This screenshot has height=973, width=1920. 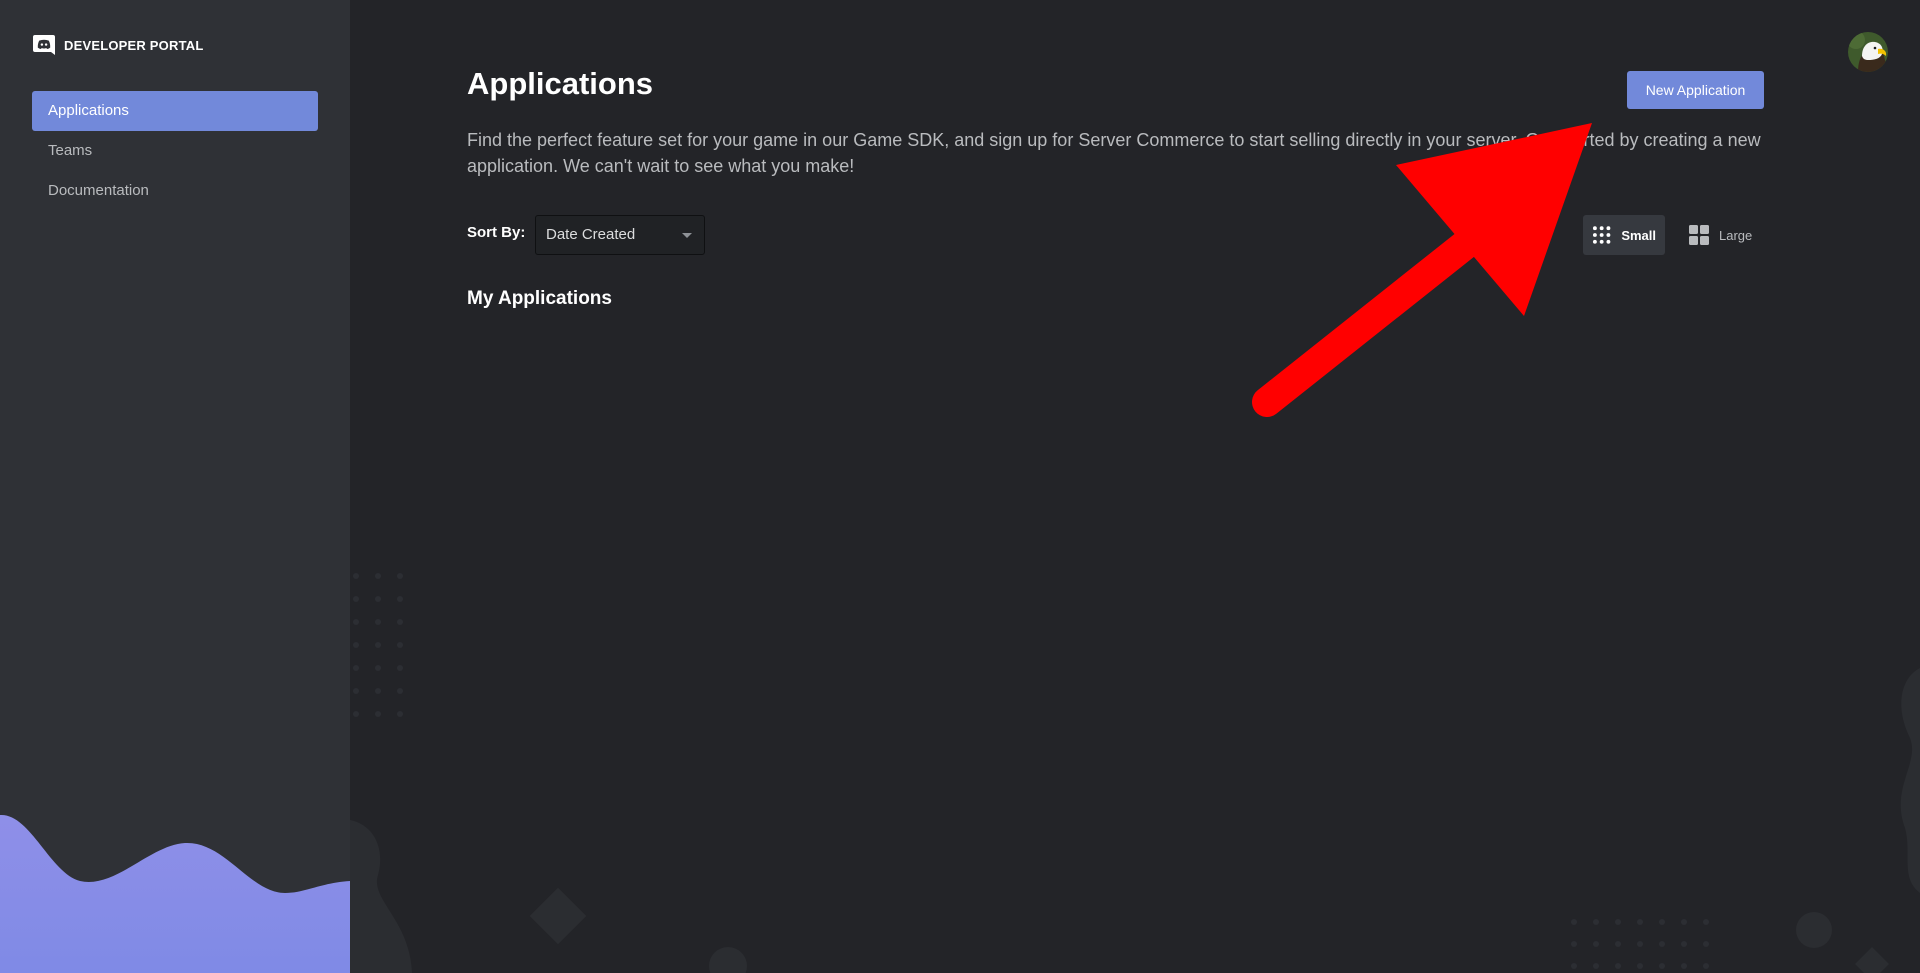 What do you see at coordinates (134, 45) in the screenshot?
I see `brand-title: DEVELOPER PORTAL` at bounding box center [134, 45].